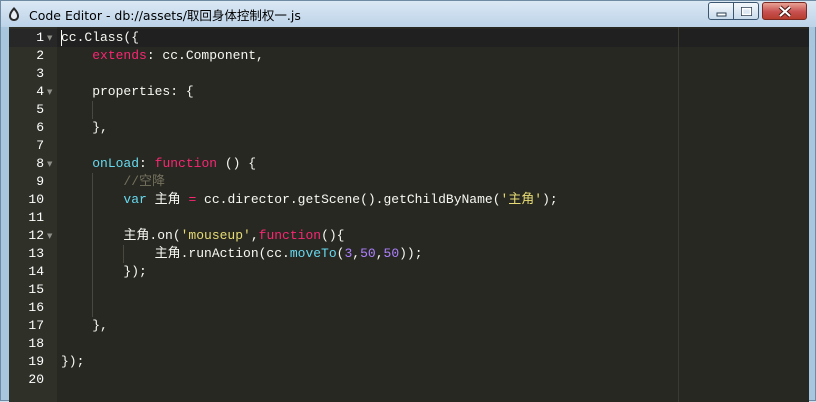 Image resolution: width=816 pixels, height=402 pixels. Describe the element at coordinates (348, 199) in the screenshot. I see `code-token: cc.director.getScene().getChildByName(` at that location.